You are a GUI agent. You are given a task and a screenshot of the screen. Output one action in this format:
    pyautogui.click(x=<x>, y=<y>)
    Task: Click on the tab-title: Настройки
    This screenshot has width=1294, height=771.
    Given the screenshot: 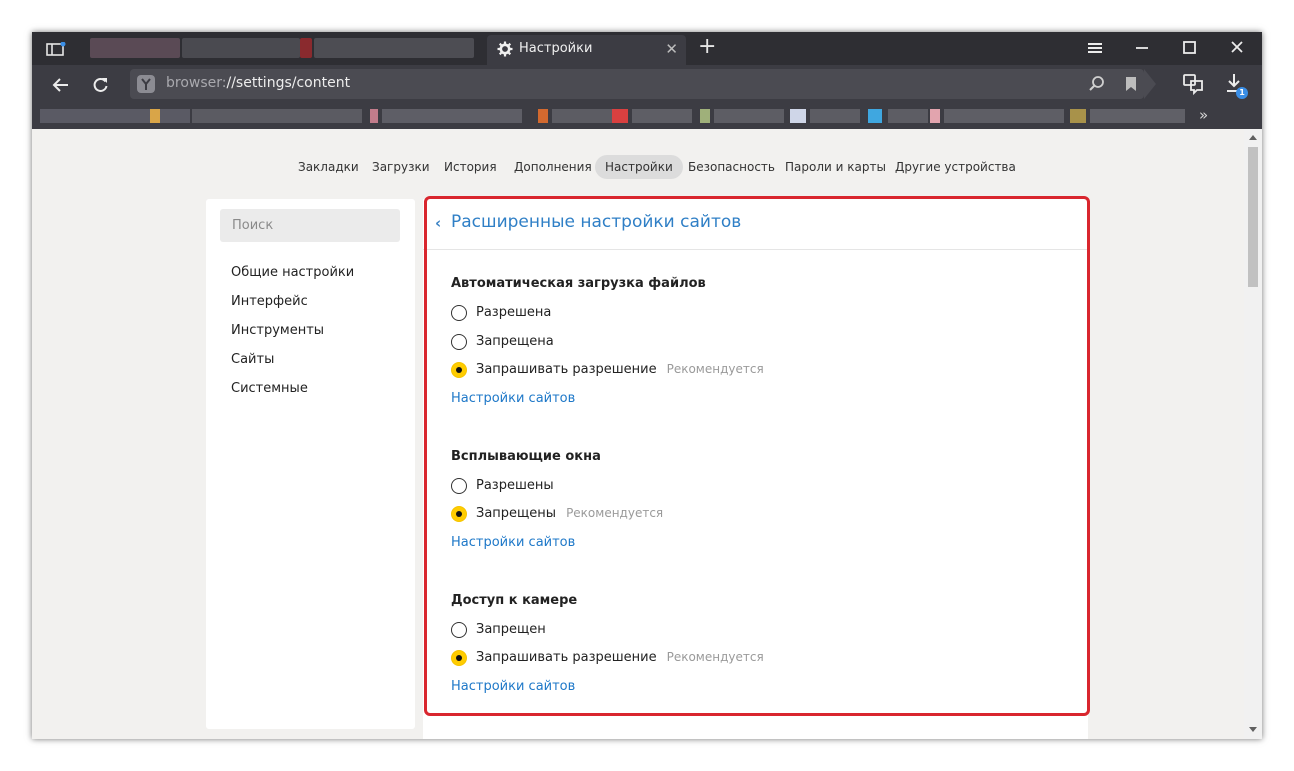 What is the action you would take?
    pyautogui.click(x=556, y=48)
    